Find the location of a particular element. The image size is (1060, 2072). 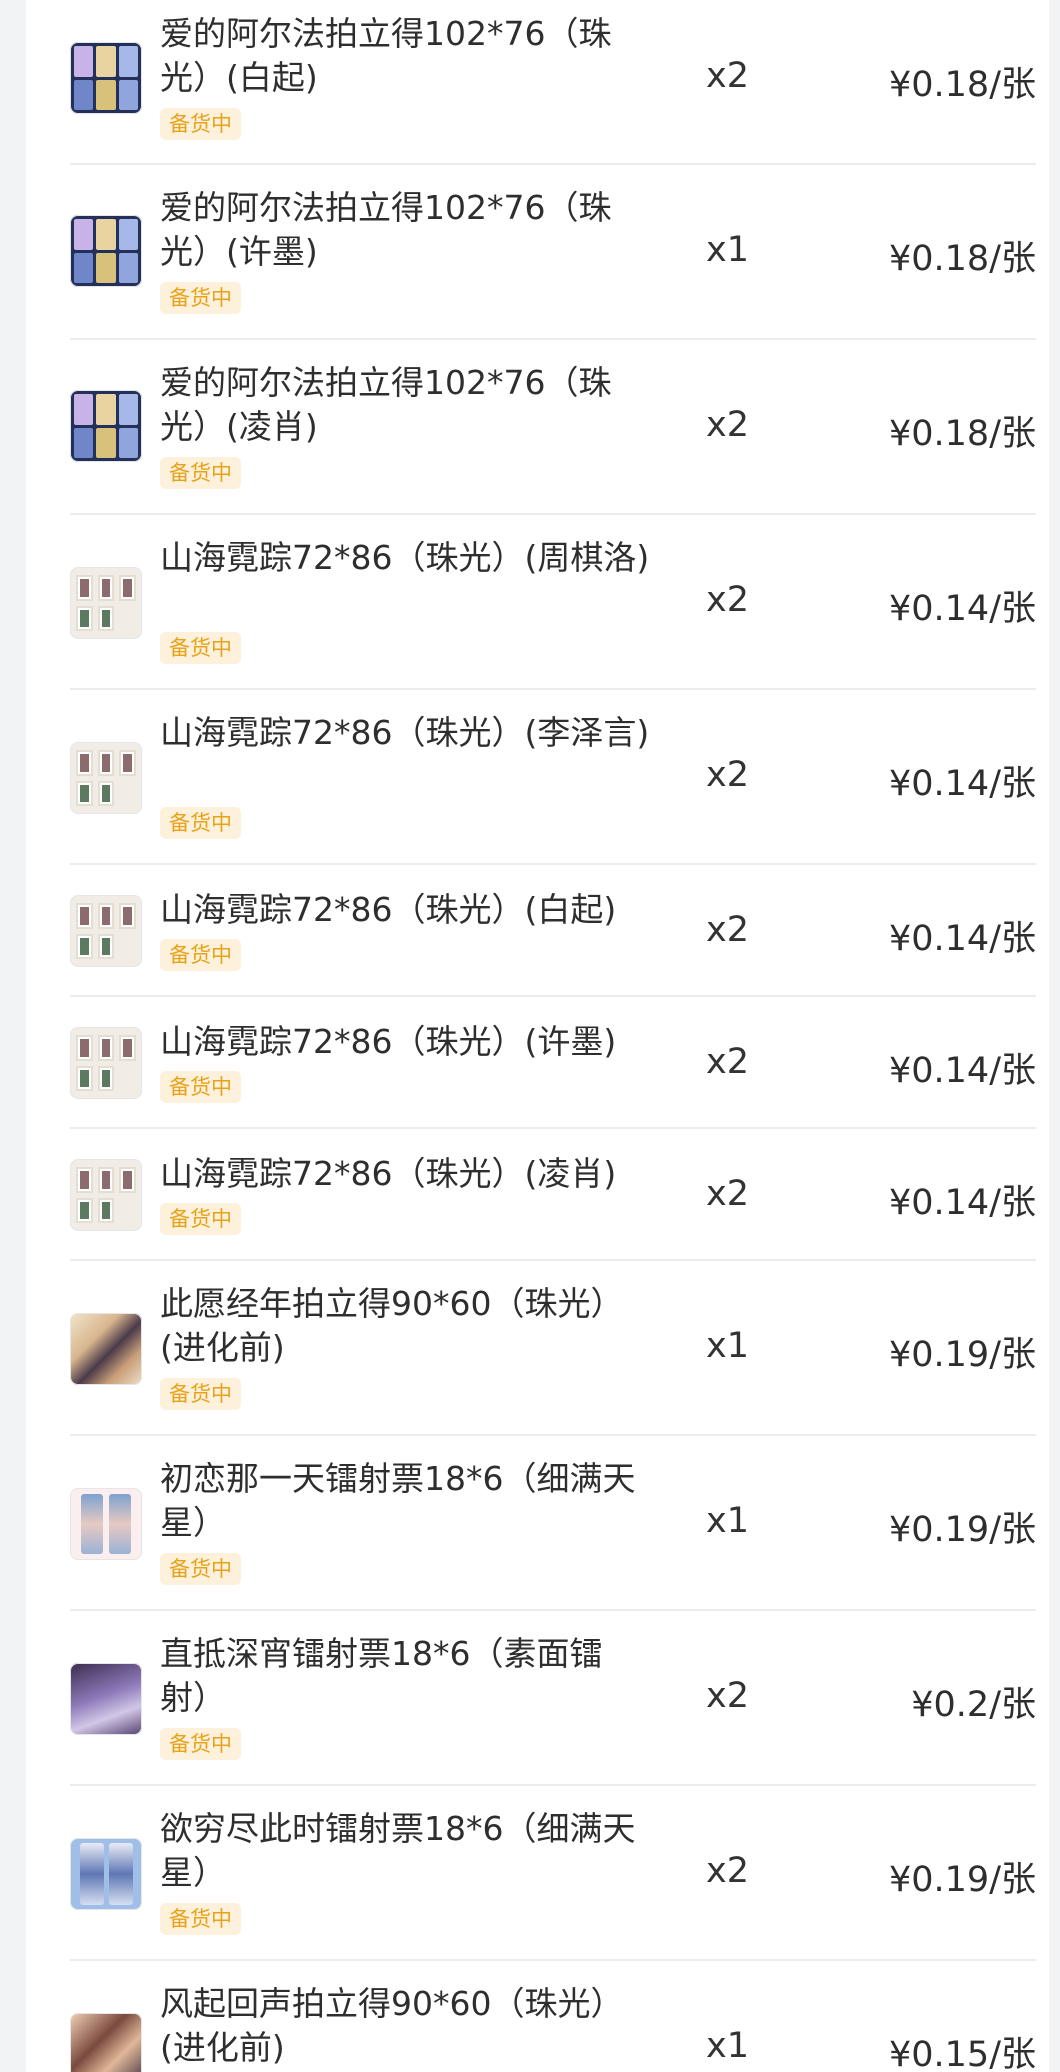

list-item: 爱的阿尔法拍立得102*76（珠光）(白起) 备货中 x2 ¥0.18/张 is located at coordinates (553, 82).